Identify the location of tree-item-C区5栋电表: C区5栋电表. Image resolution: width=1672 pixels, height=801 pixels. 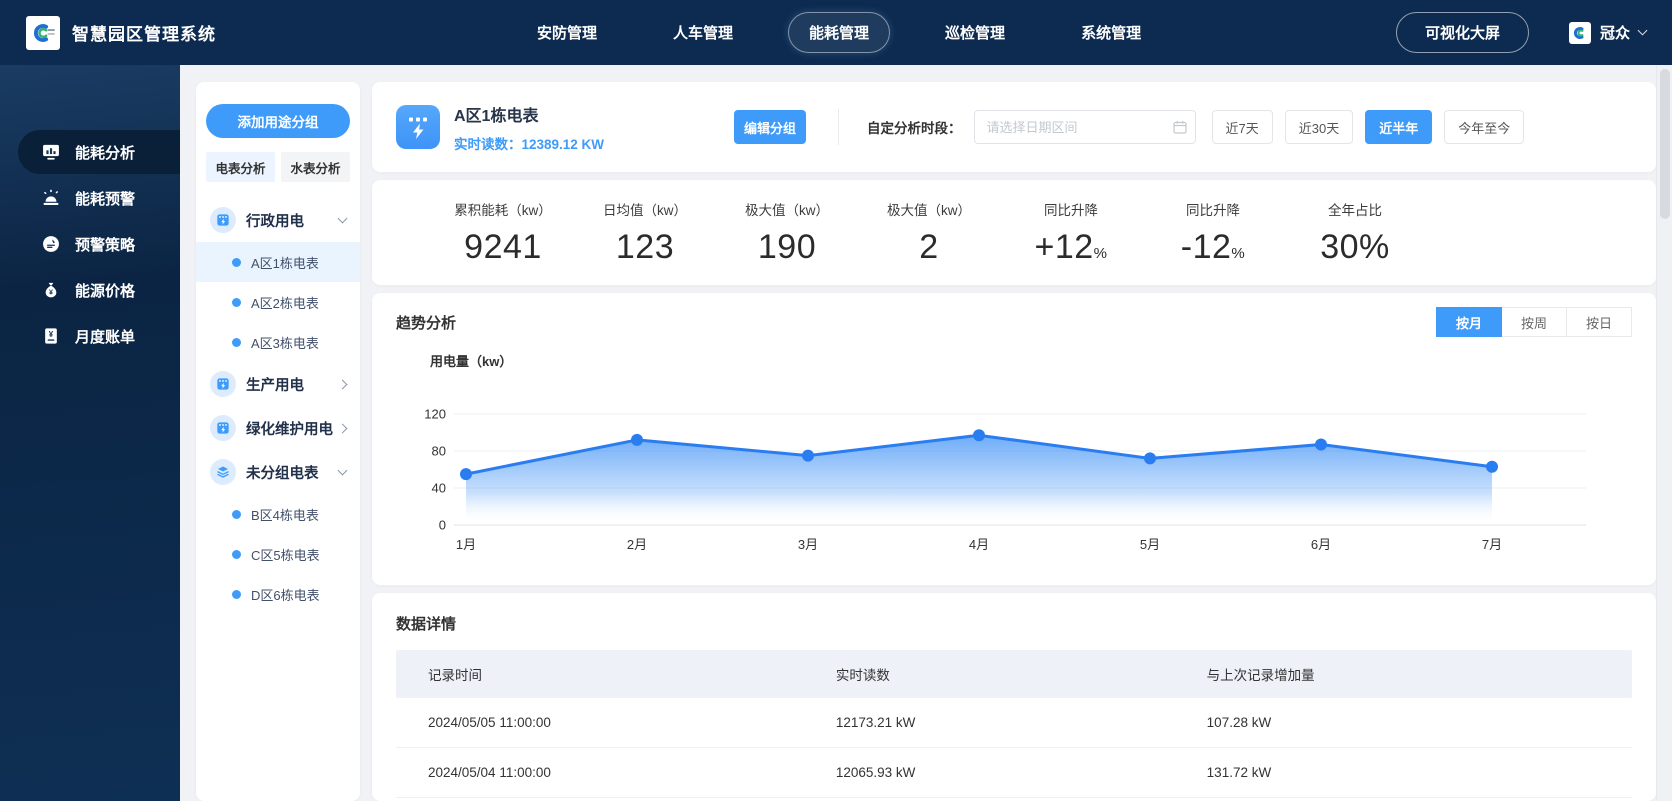
(278, 554).